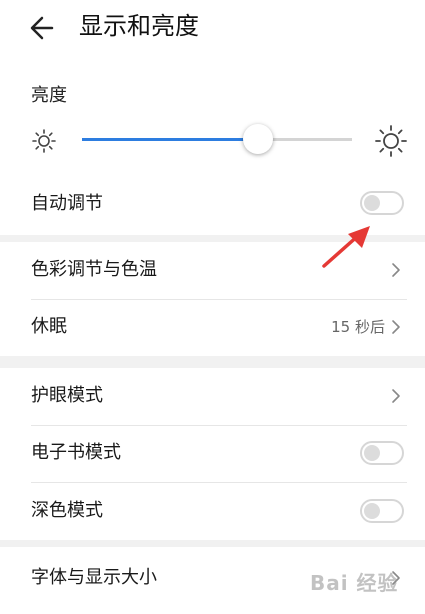 Image resolution: width=425 pixels, height=614 pixels. I want to click on brightness-label: 亮度, so click(49, 95).